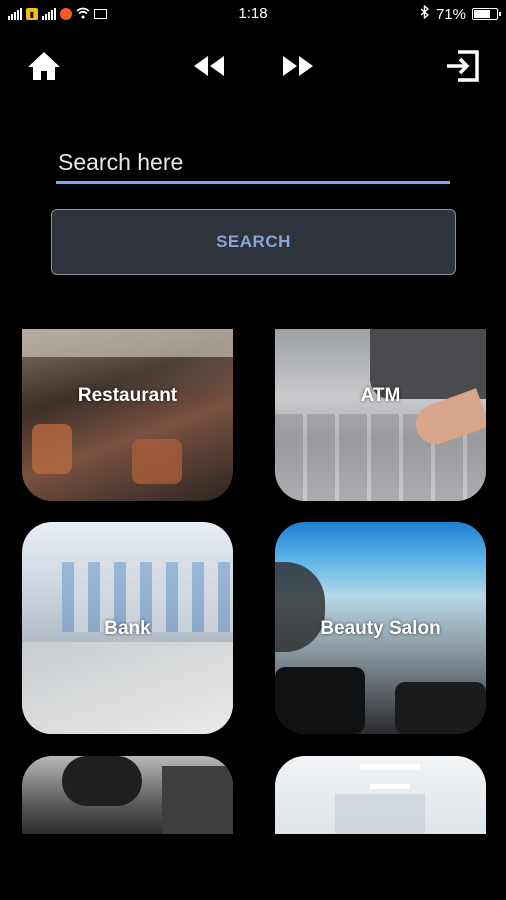 This screenshot has height=900, width=506. What do you see at coordinates (253, 66) in the screenshot?
I see `toolbar` at bounding box center [253, 66].